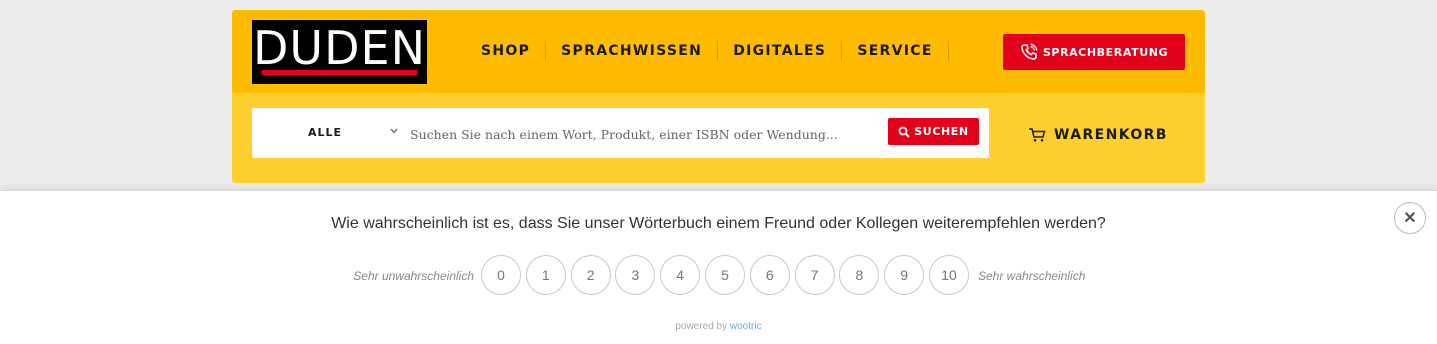  Describe the element at coordinates (948, 275) in the screenshot. I see `score-button-10: 10` at that location.